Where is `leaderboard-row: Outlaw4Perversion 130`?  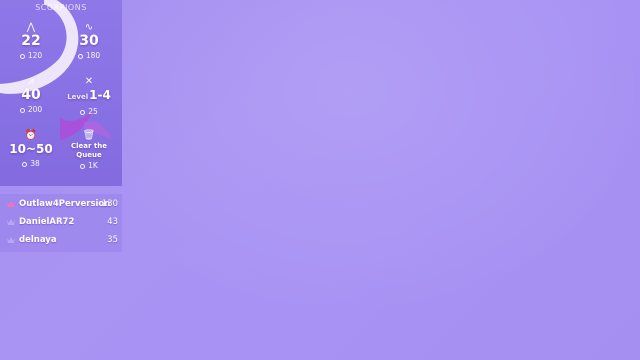 leaderboard-row: Outlaw4Perversion 130 is located at coordinates (61, 205).